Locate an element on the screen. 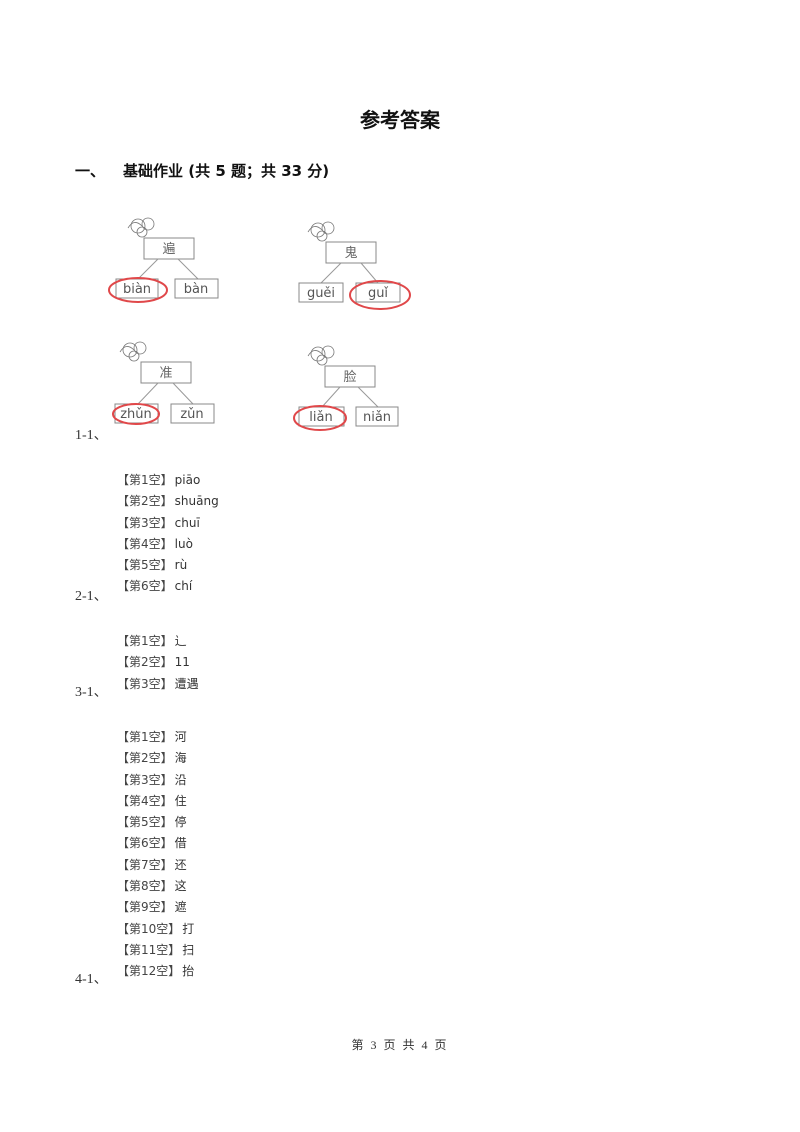  section-heading: 一、 基础作业 (共 5 题；共 33 分) is located at coordinates (202, 170).